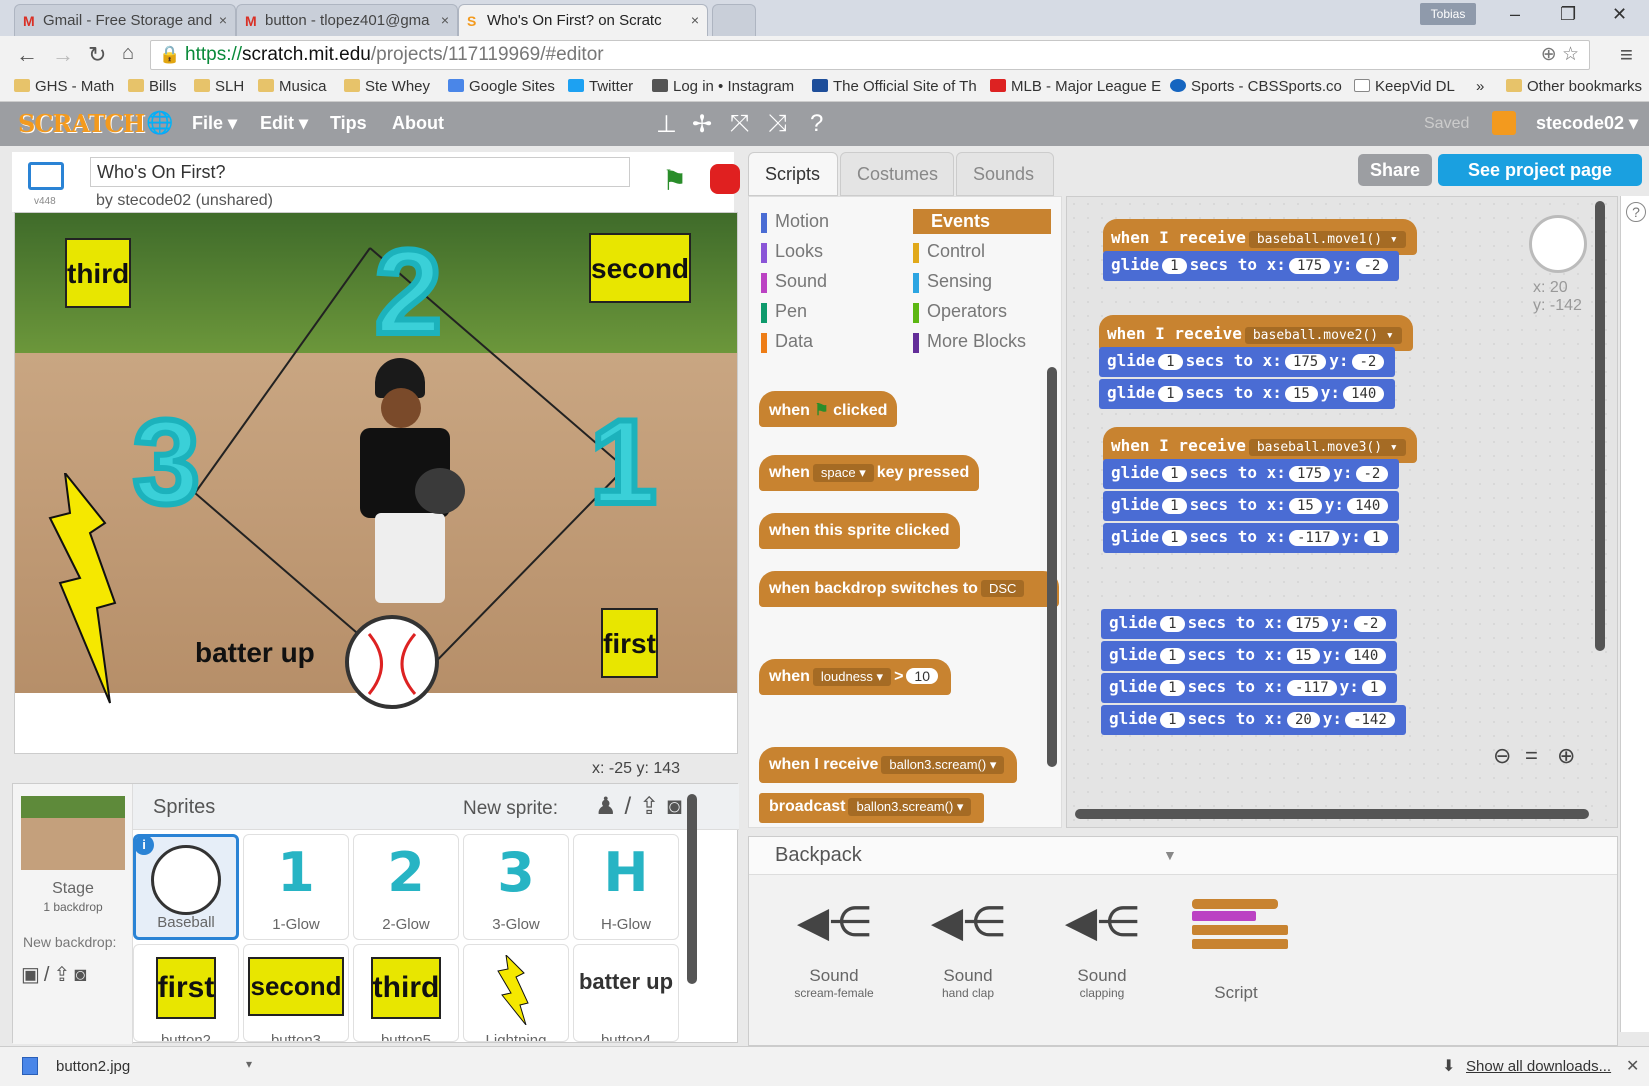  I want to click on sprite-tile-3-glow: 3 3-Glow, so click(516, 887).